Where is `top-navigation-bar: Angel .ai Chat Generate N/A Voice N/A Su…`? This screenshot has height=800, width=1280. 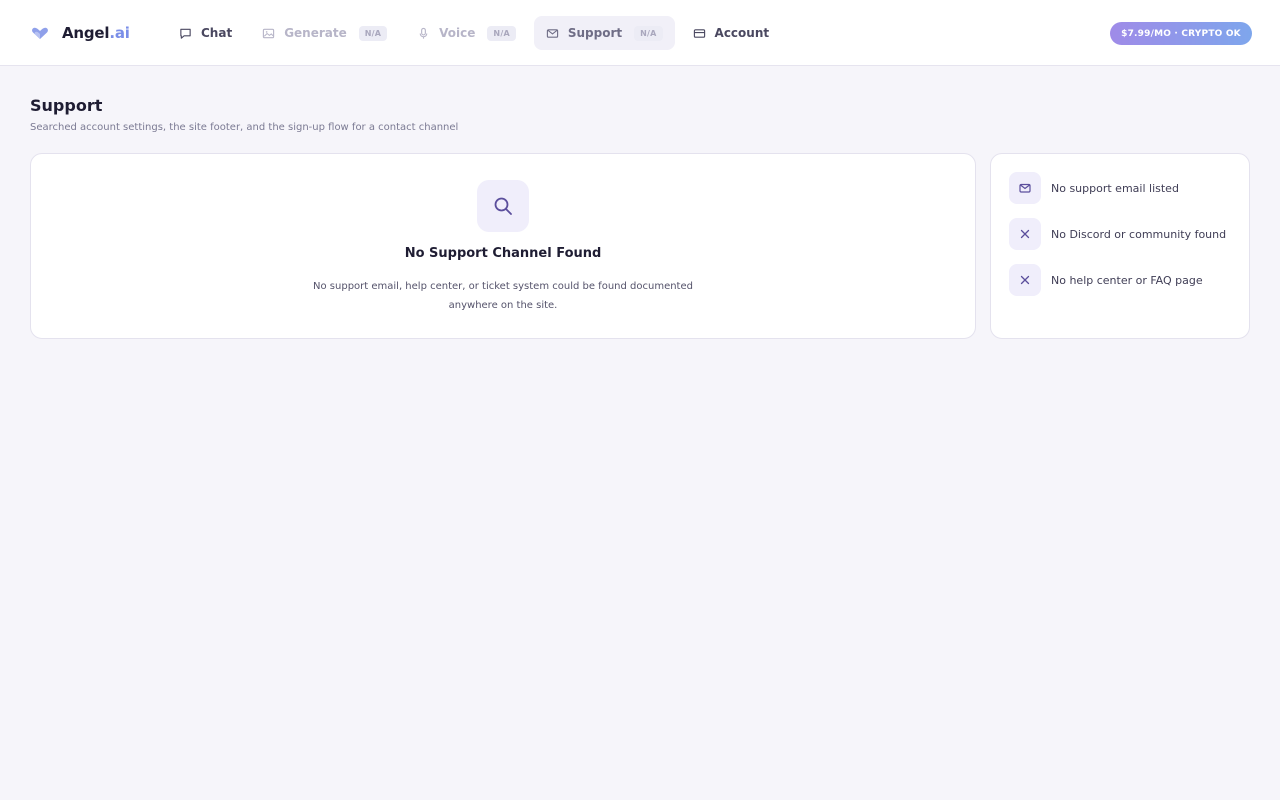
top-navigation-bar: Angel .ai Chat Generate N/A Voice N/A Su… is located at coordinates (640, 33).